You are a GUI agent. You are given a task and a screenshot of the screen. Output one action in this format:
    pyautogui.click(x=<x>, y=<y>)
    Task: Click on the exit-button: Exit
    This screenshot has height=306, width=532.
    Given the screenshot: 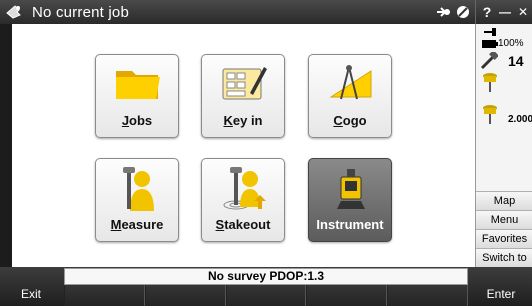 What is the action you would take?
    pyautogui.click(x=31, y=287)
    